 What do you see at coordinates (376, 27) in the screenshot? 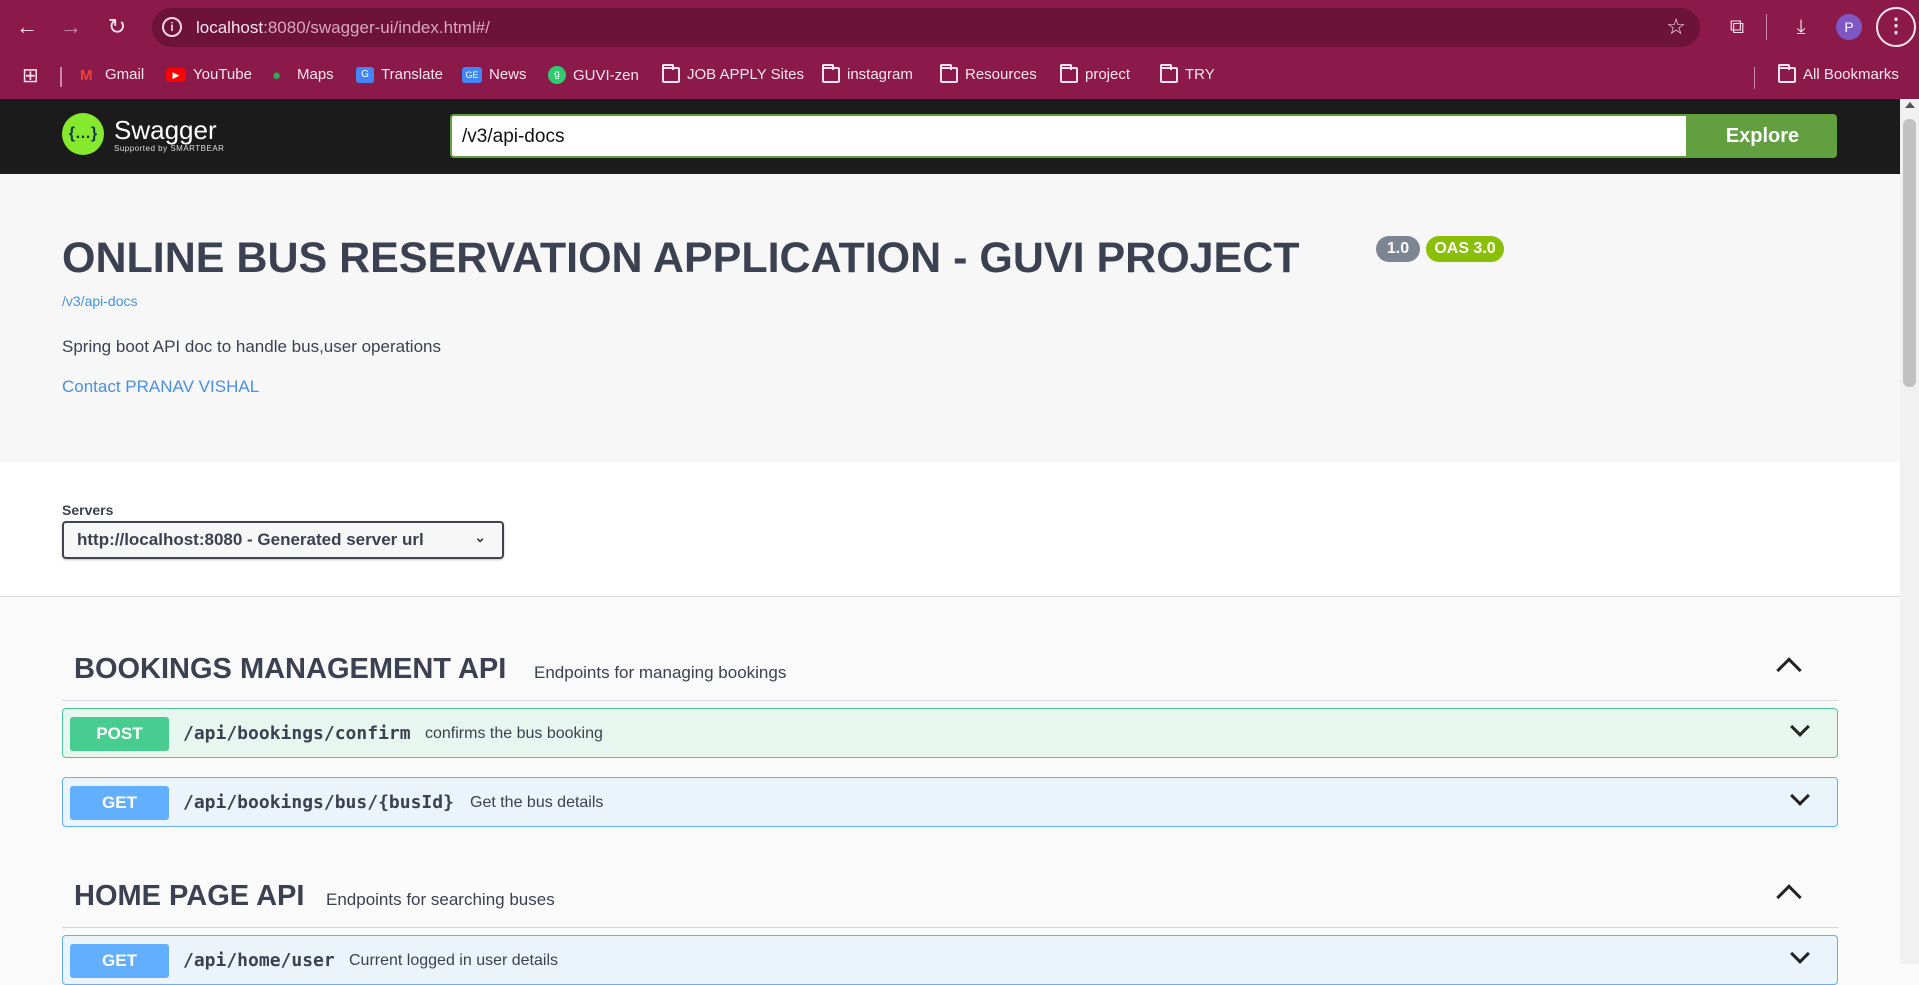
I see `url-path: :8080/swagger-ui/index.html#/` at bounding box center [376, 27].